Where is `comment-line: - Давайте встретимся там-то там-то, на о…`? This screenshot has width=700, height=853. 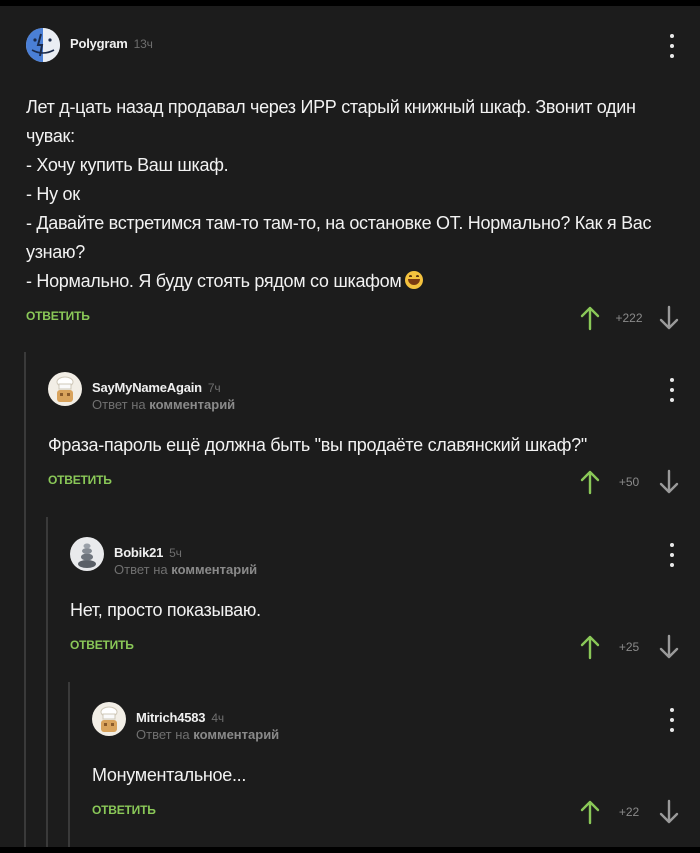
comment-line: - Давайте встретимся там-то там-то, на о… is located at coordinates (339, 237).